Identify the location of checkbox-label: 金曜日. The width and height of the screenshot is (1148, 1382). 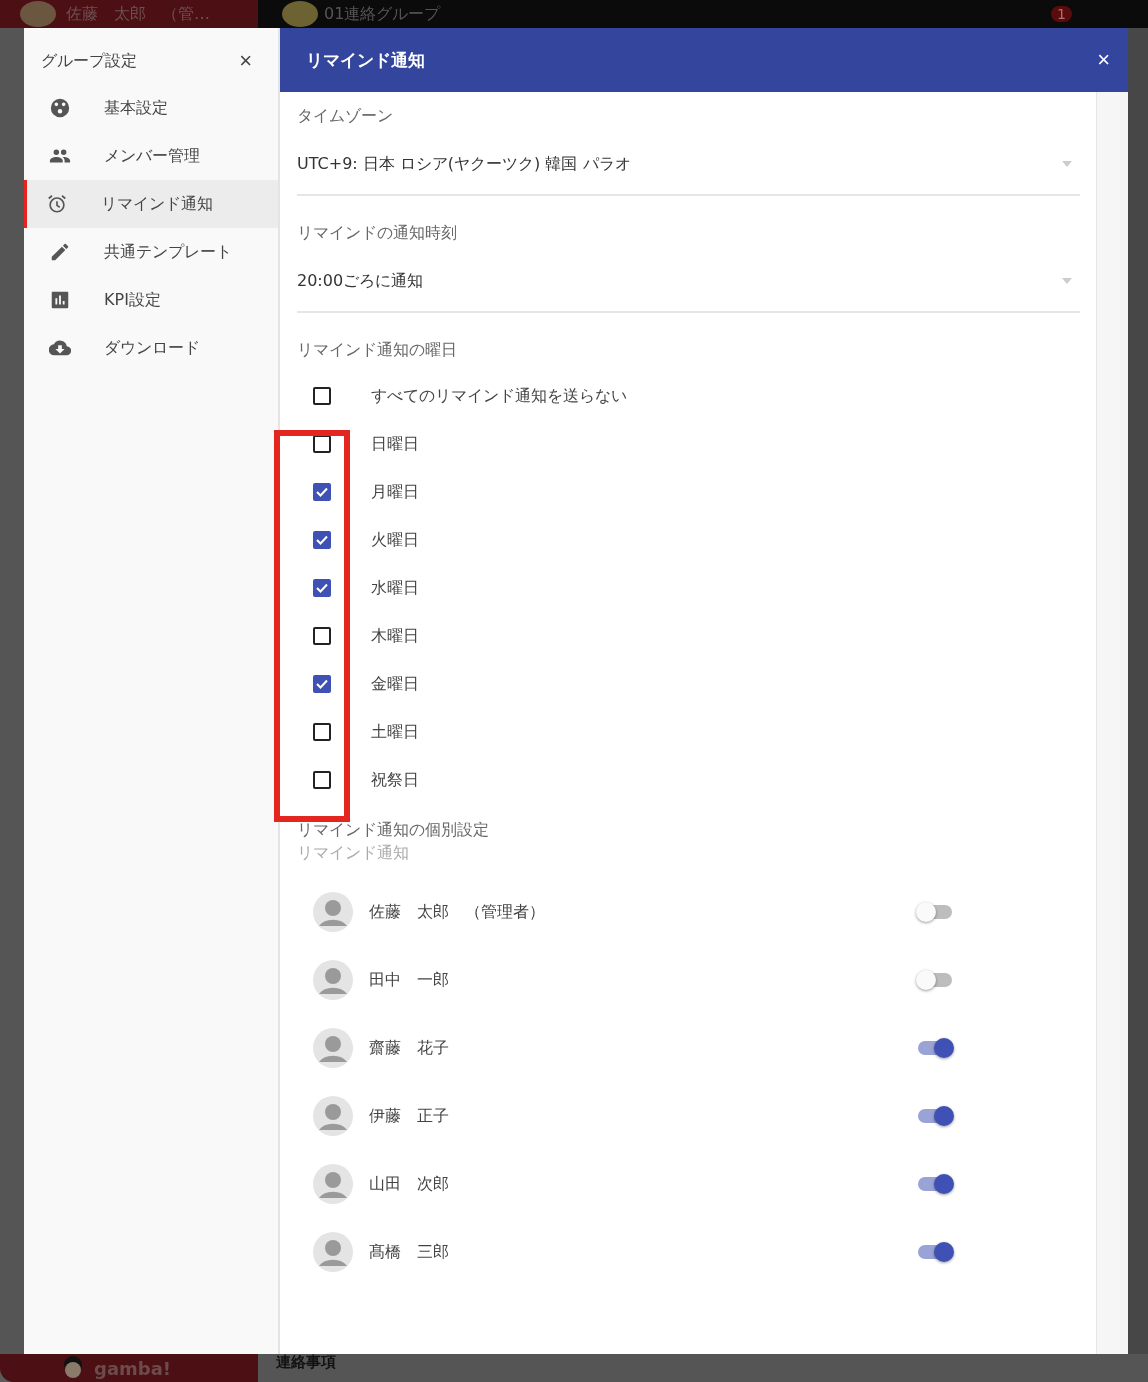
(395, 684).